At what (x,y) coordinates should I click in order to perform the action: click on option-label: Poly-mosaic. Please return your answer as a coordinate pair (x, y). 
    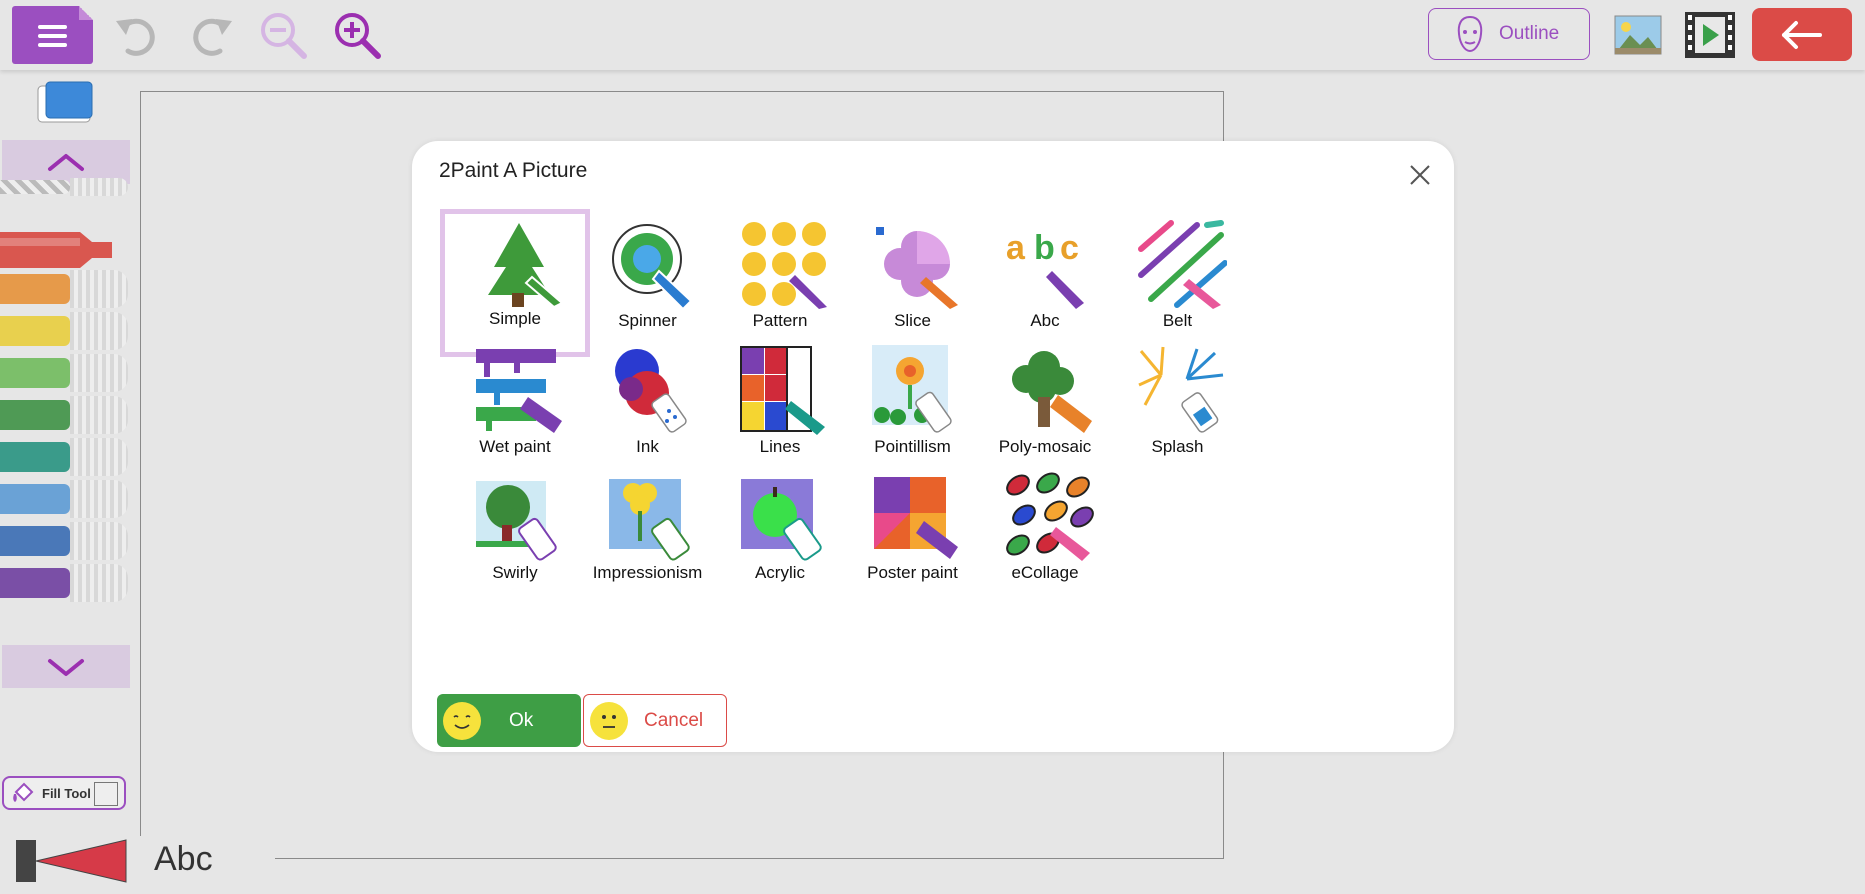
    Looking at the image, I should click on (1045, 446).